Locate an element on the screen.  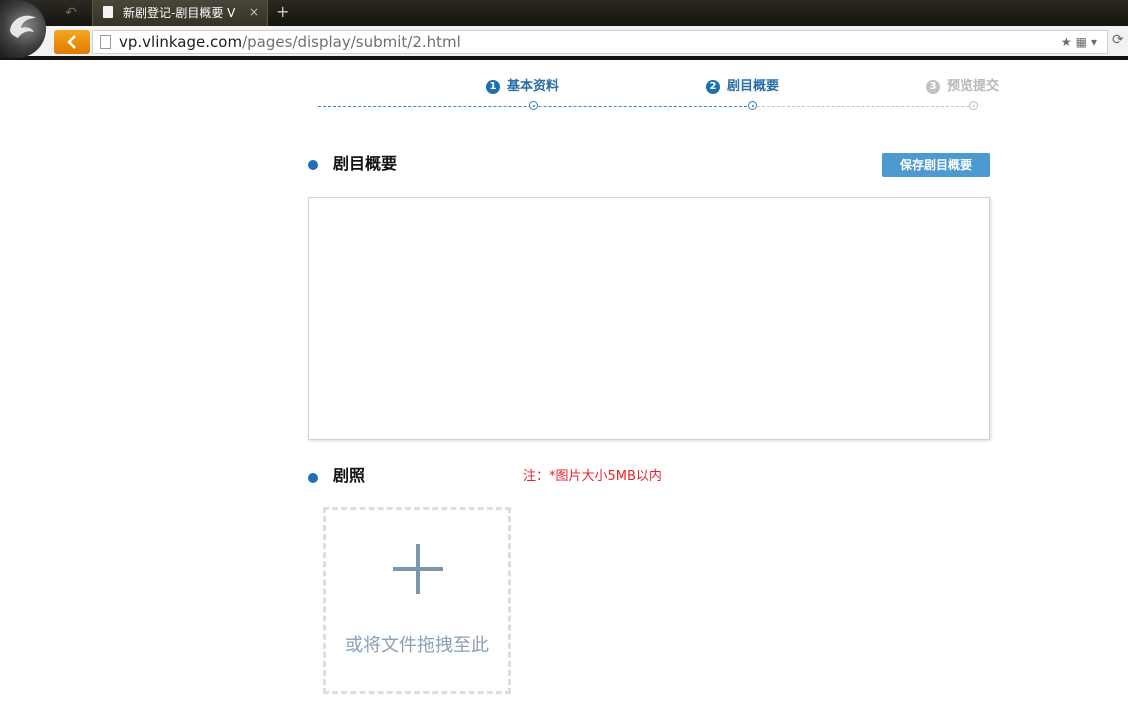
page-icon is located at coordinates (105, 42).